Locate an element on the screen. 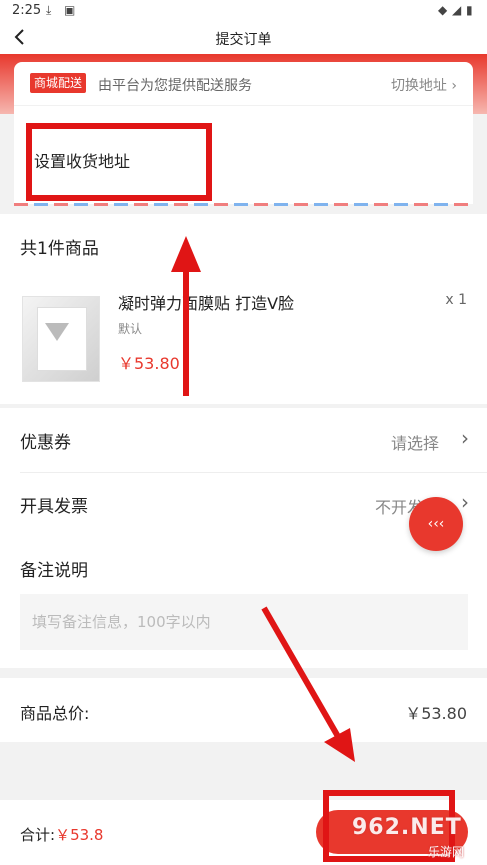 The width and height of the screenshot is (487, 865). status-time: 2:25 is located at coordinates (27, 10).